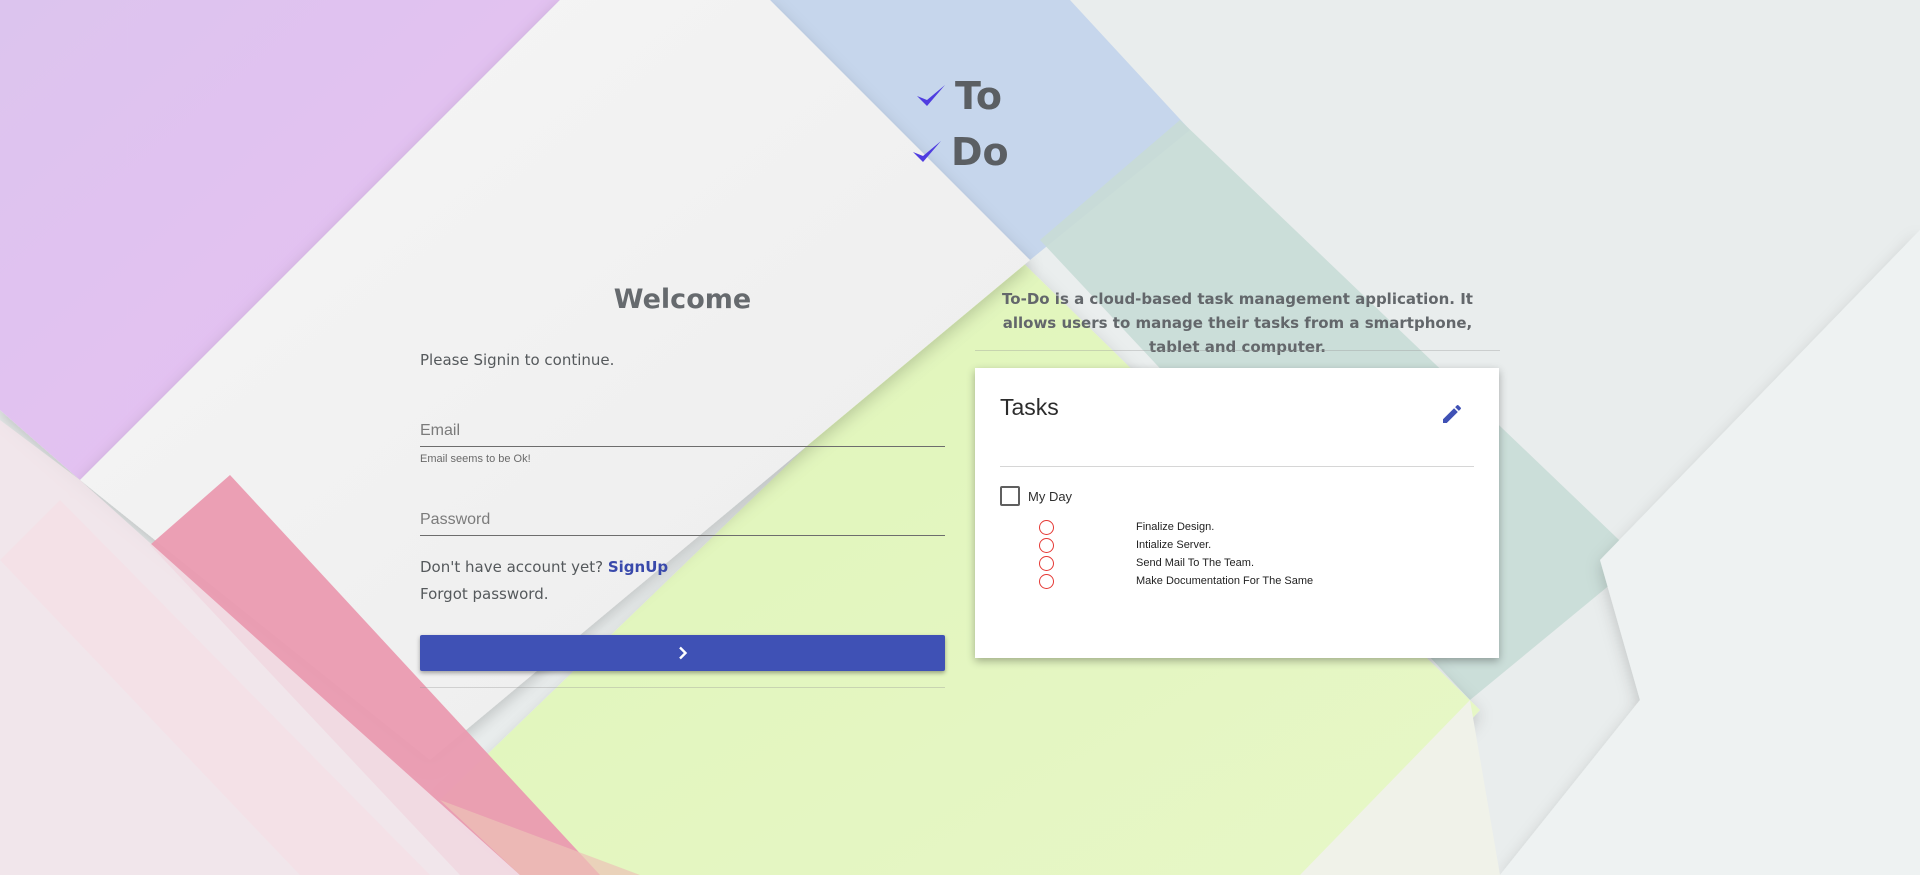  I want to click on logo-line-1: To, so click(962, 96).